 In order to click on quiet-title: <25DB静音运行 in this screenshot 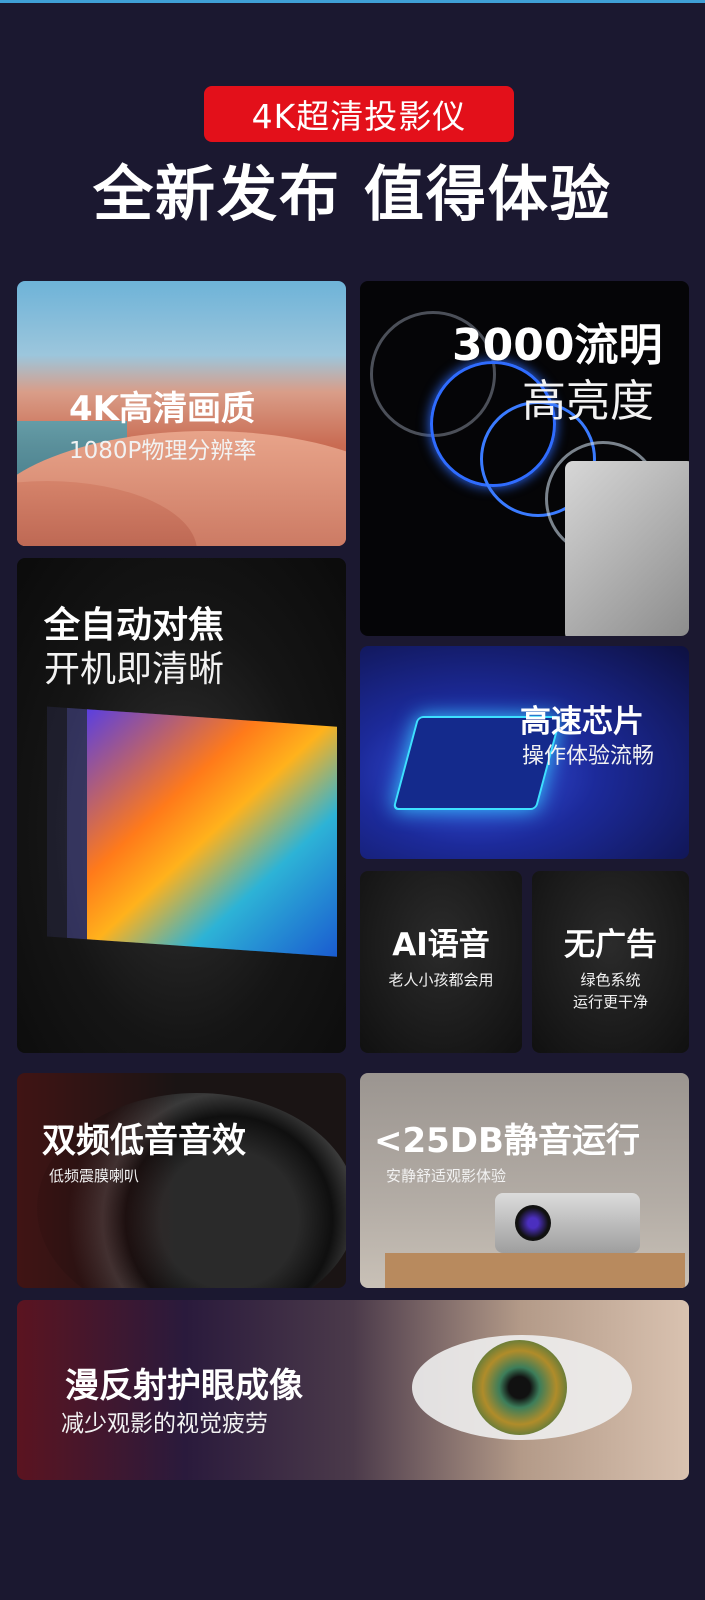, I will do `click(507, 1141)`.